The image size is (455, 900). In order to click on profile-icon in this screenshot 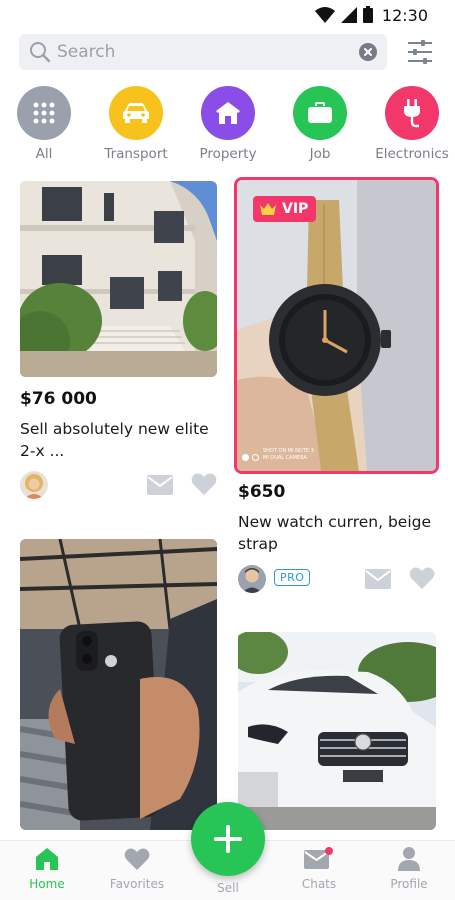, I will do `click(409, 859)`.